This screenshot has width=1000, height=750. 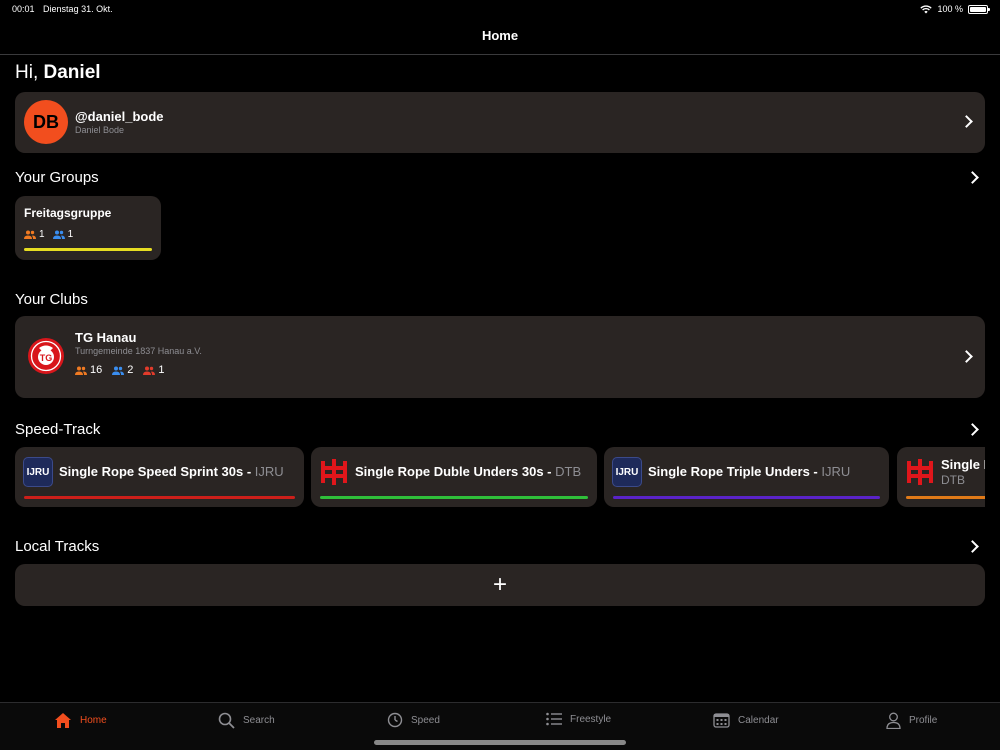 What do you see at coordinates (63, 720) in the screenshot?
I see `house-icon` at bounding box center [63, 720].